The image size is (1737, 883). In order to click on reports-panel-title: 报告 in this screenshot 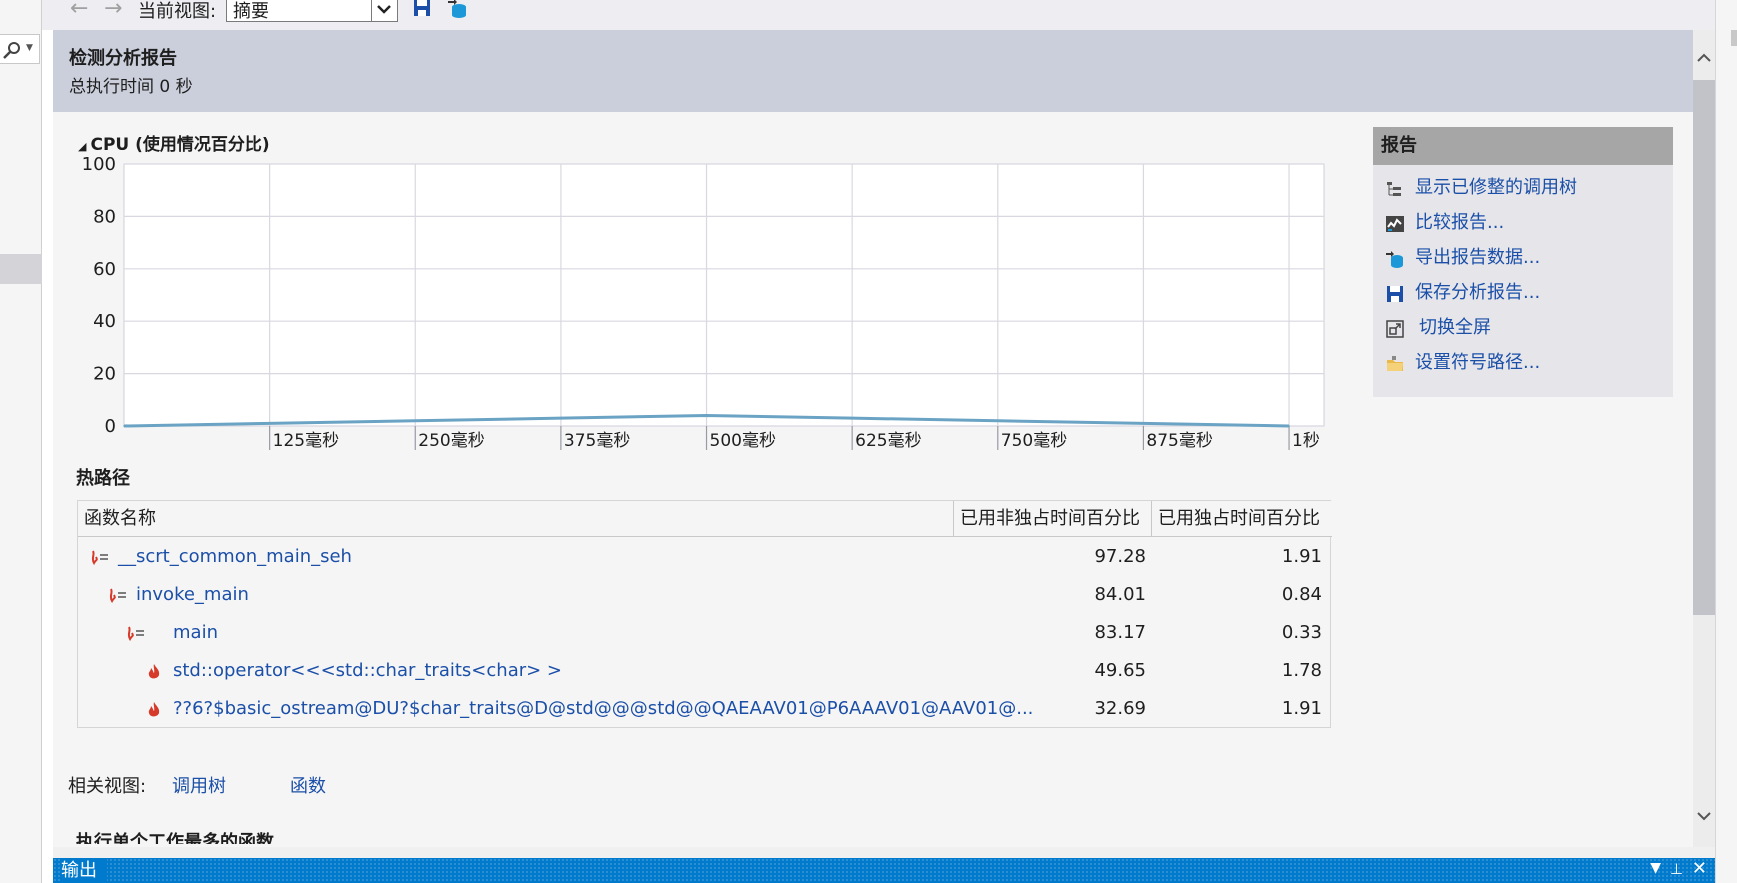, I will do `click(1523, 146)`.